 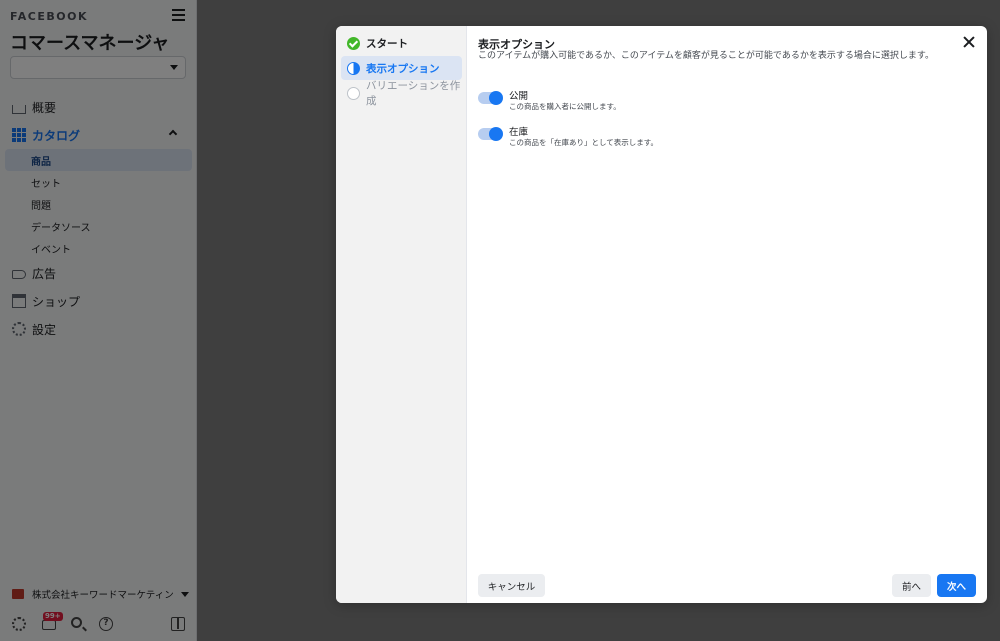 I want to click on previous-button: 前へ, so click(x=911, y=585).